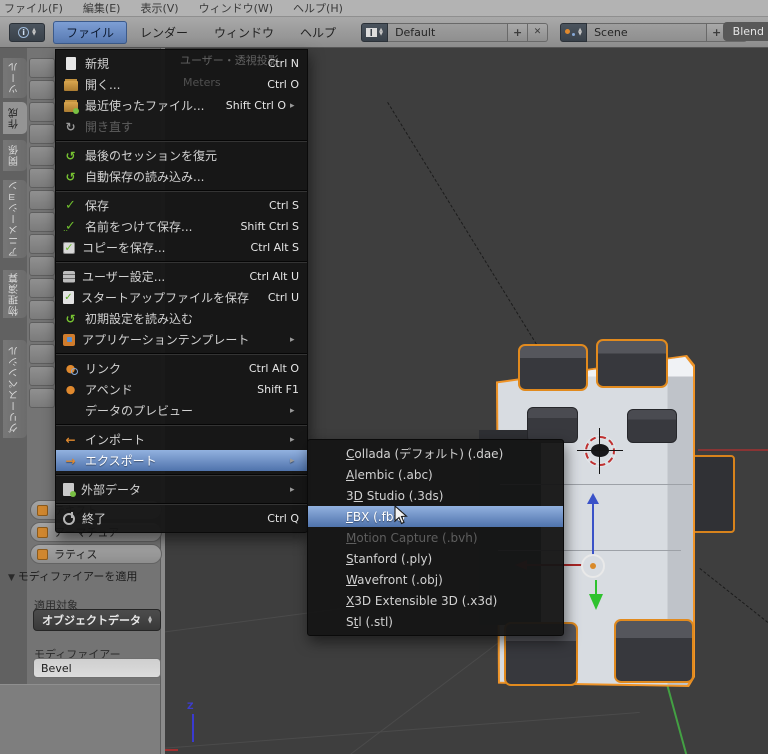 This screenshot has height=754, width=768. Describe the element at coordinates (647, 32) in the screenshot. I see `scene-name-field: Scene` at that location.